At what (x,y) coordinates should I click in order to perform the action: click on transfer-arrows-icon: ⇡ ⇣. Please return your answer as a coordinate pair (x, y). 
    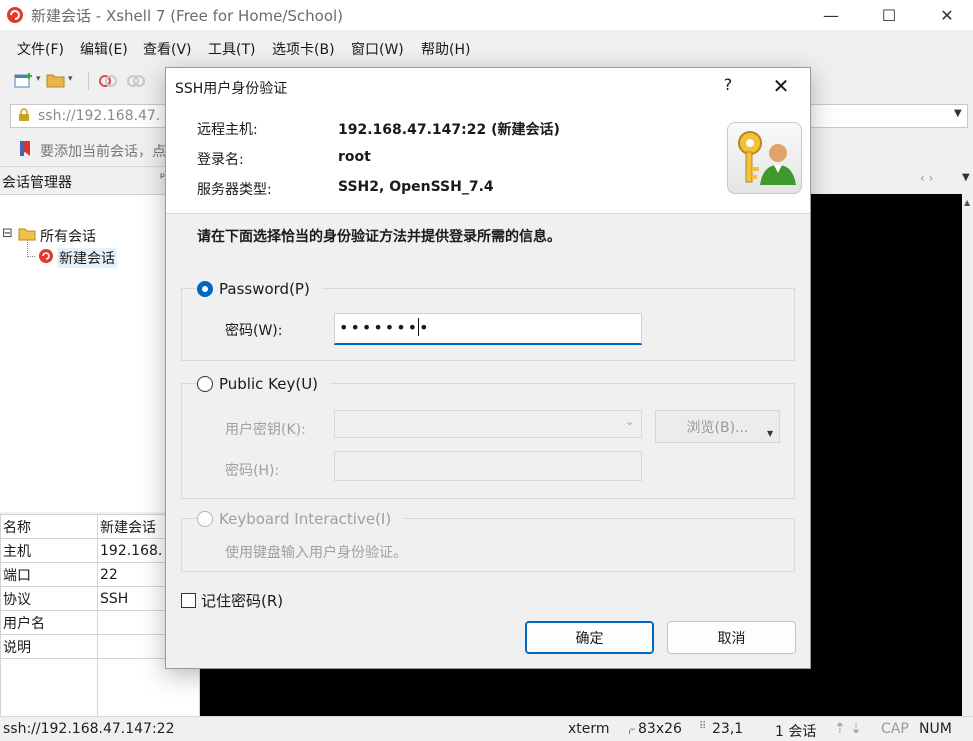
    Looking at the image, I should click on (848, 729).